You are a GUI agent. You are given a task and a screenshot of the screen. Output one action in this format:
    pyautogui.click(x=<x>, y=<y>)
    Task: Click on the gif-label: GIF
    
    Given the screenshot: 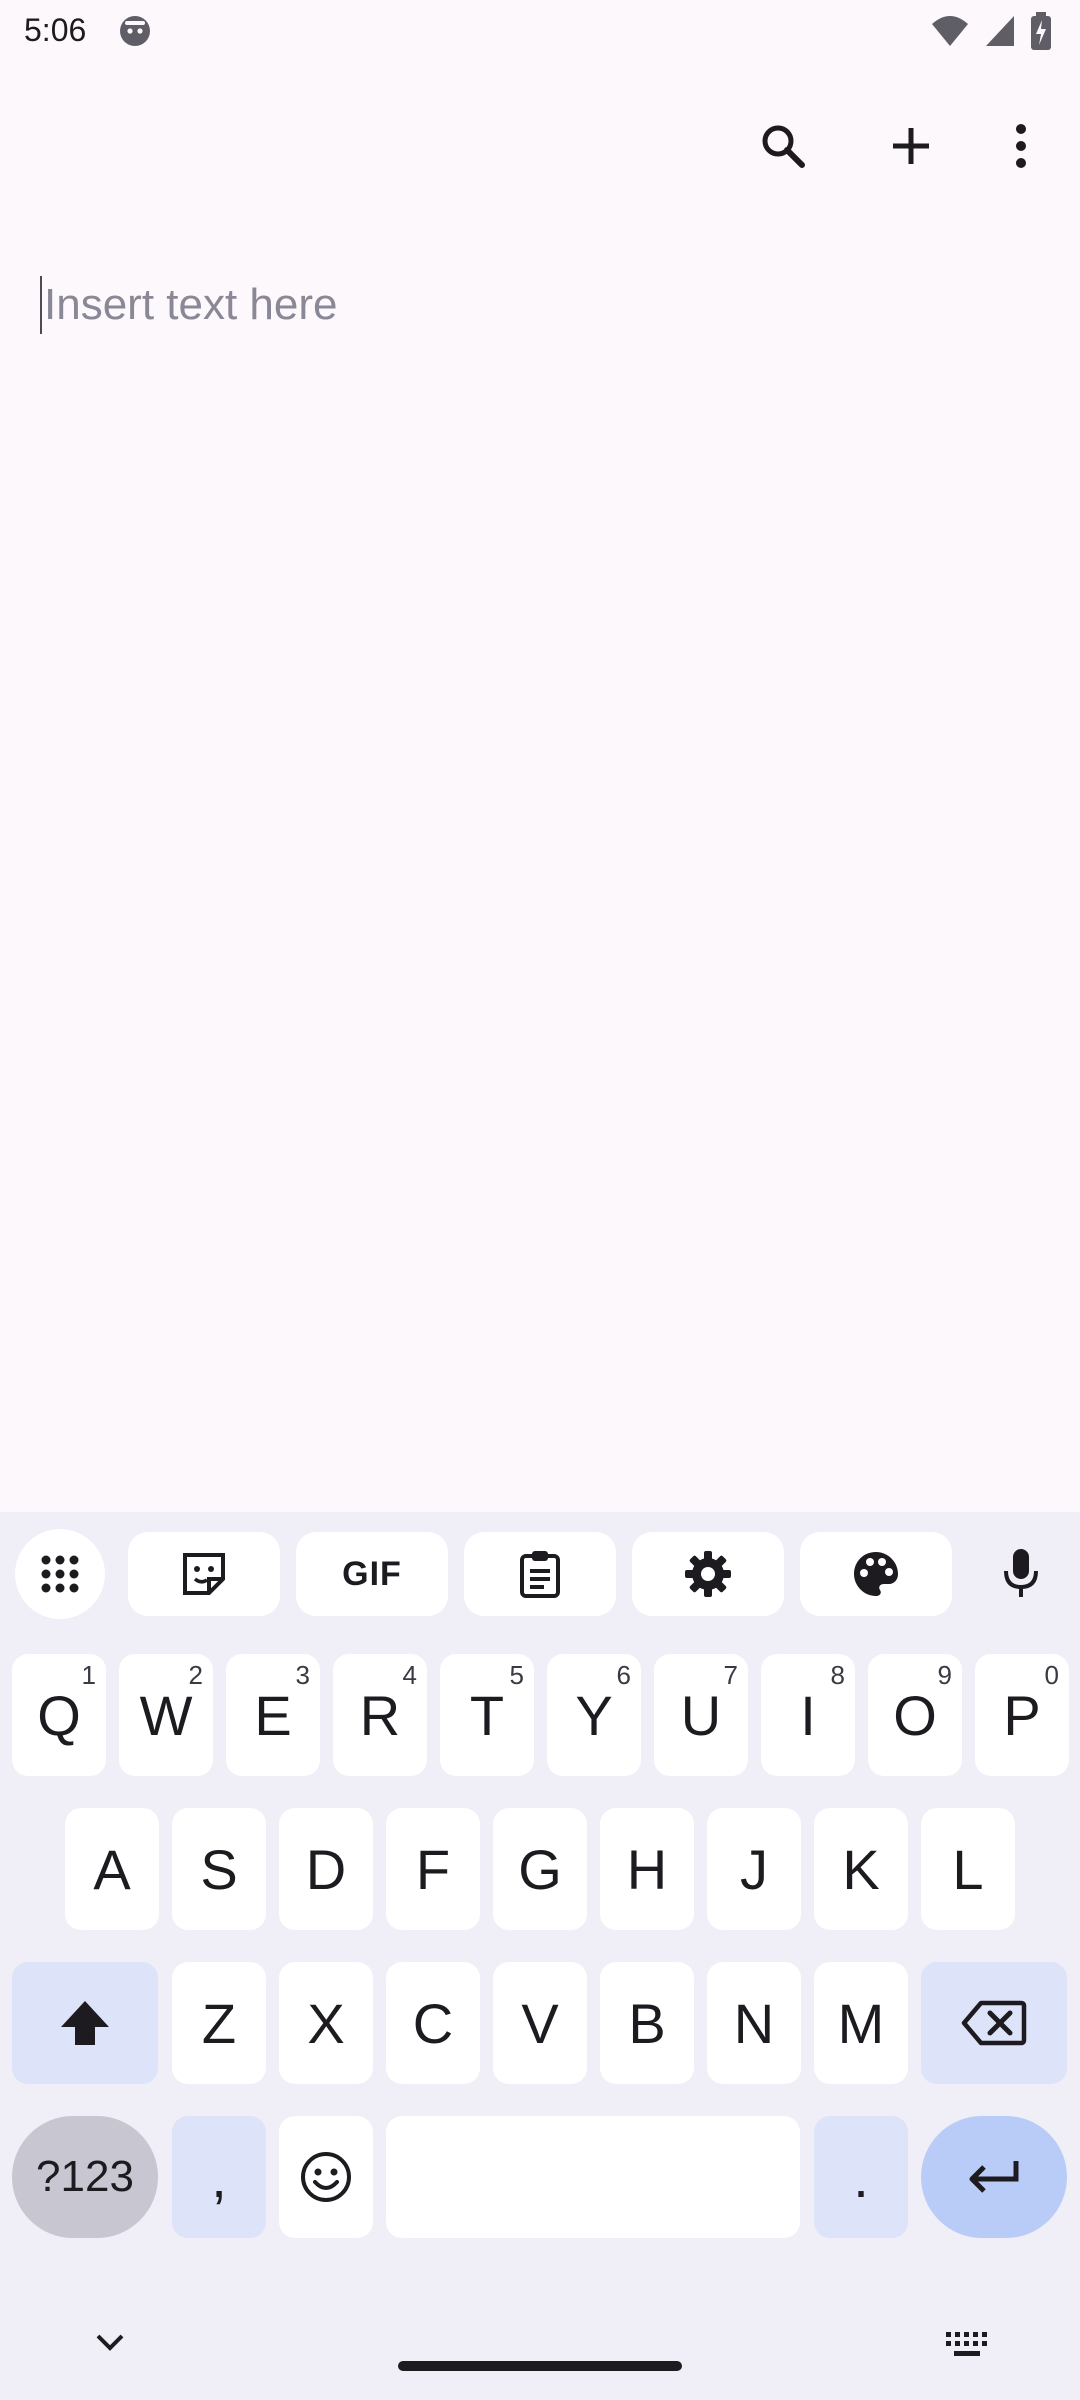 What is the action you would take?
    pyautogui.click(x=372, y=1573)
    